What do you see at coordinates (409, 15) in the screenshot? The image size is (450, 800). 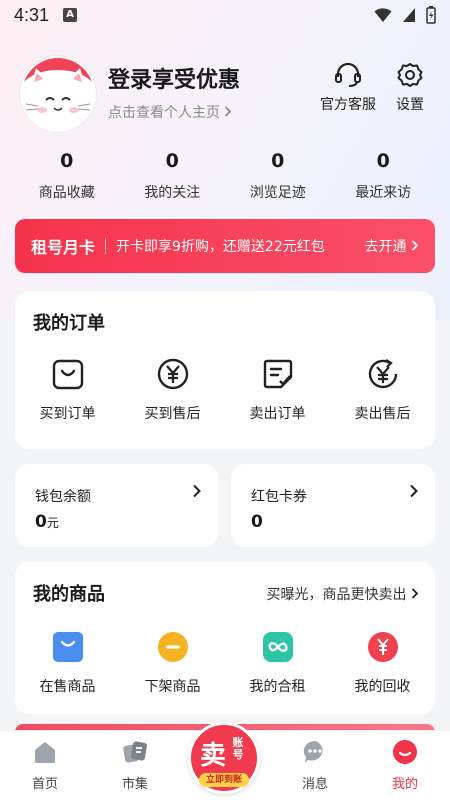 I see `signal-icon` at bounding box center [409, 15].